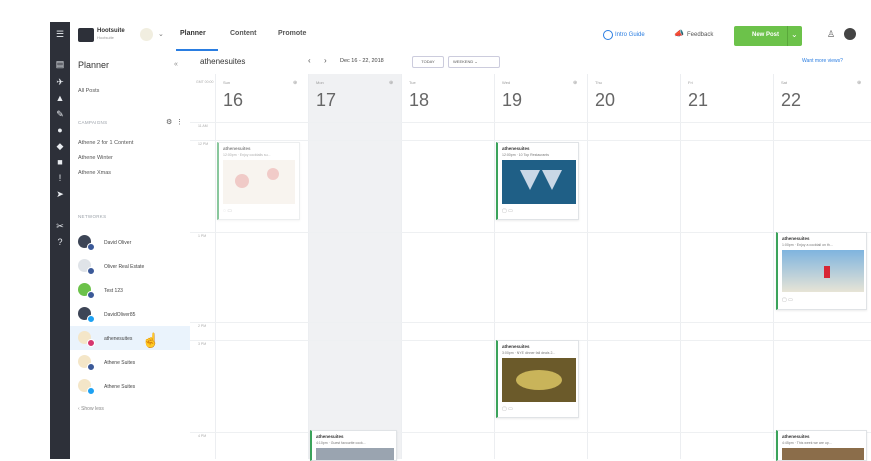 The width and height of the screenshot is (871, 461). What do you see at coordinates (205, 82) in the screenshot?
I see `timezone-label: GMT 00:00` at bounding box center [205, 82].